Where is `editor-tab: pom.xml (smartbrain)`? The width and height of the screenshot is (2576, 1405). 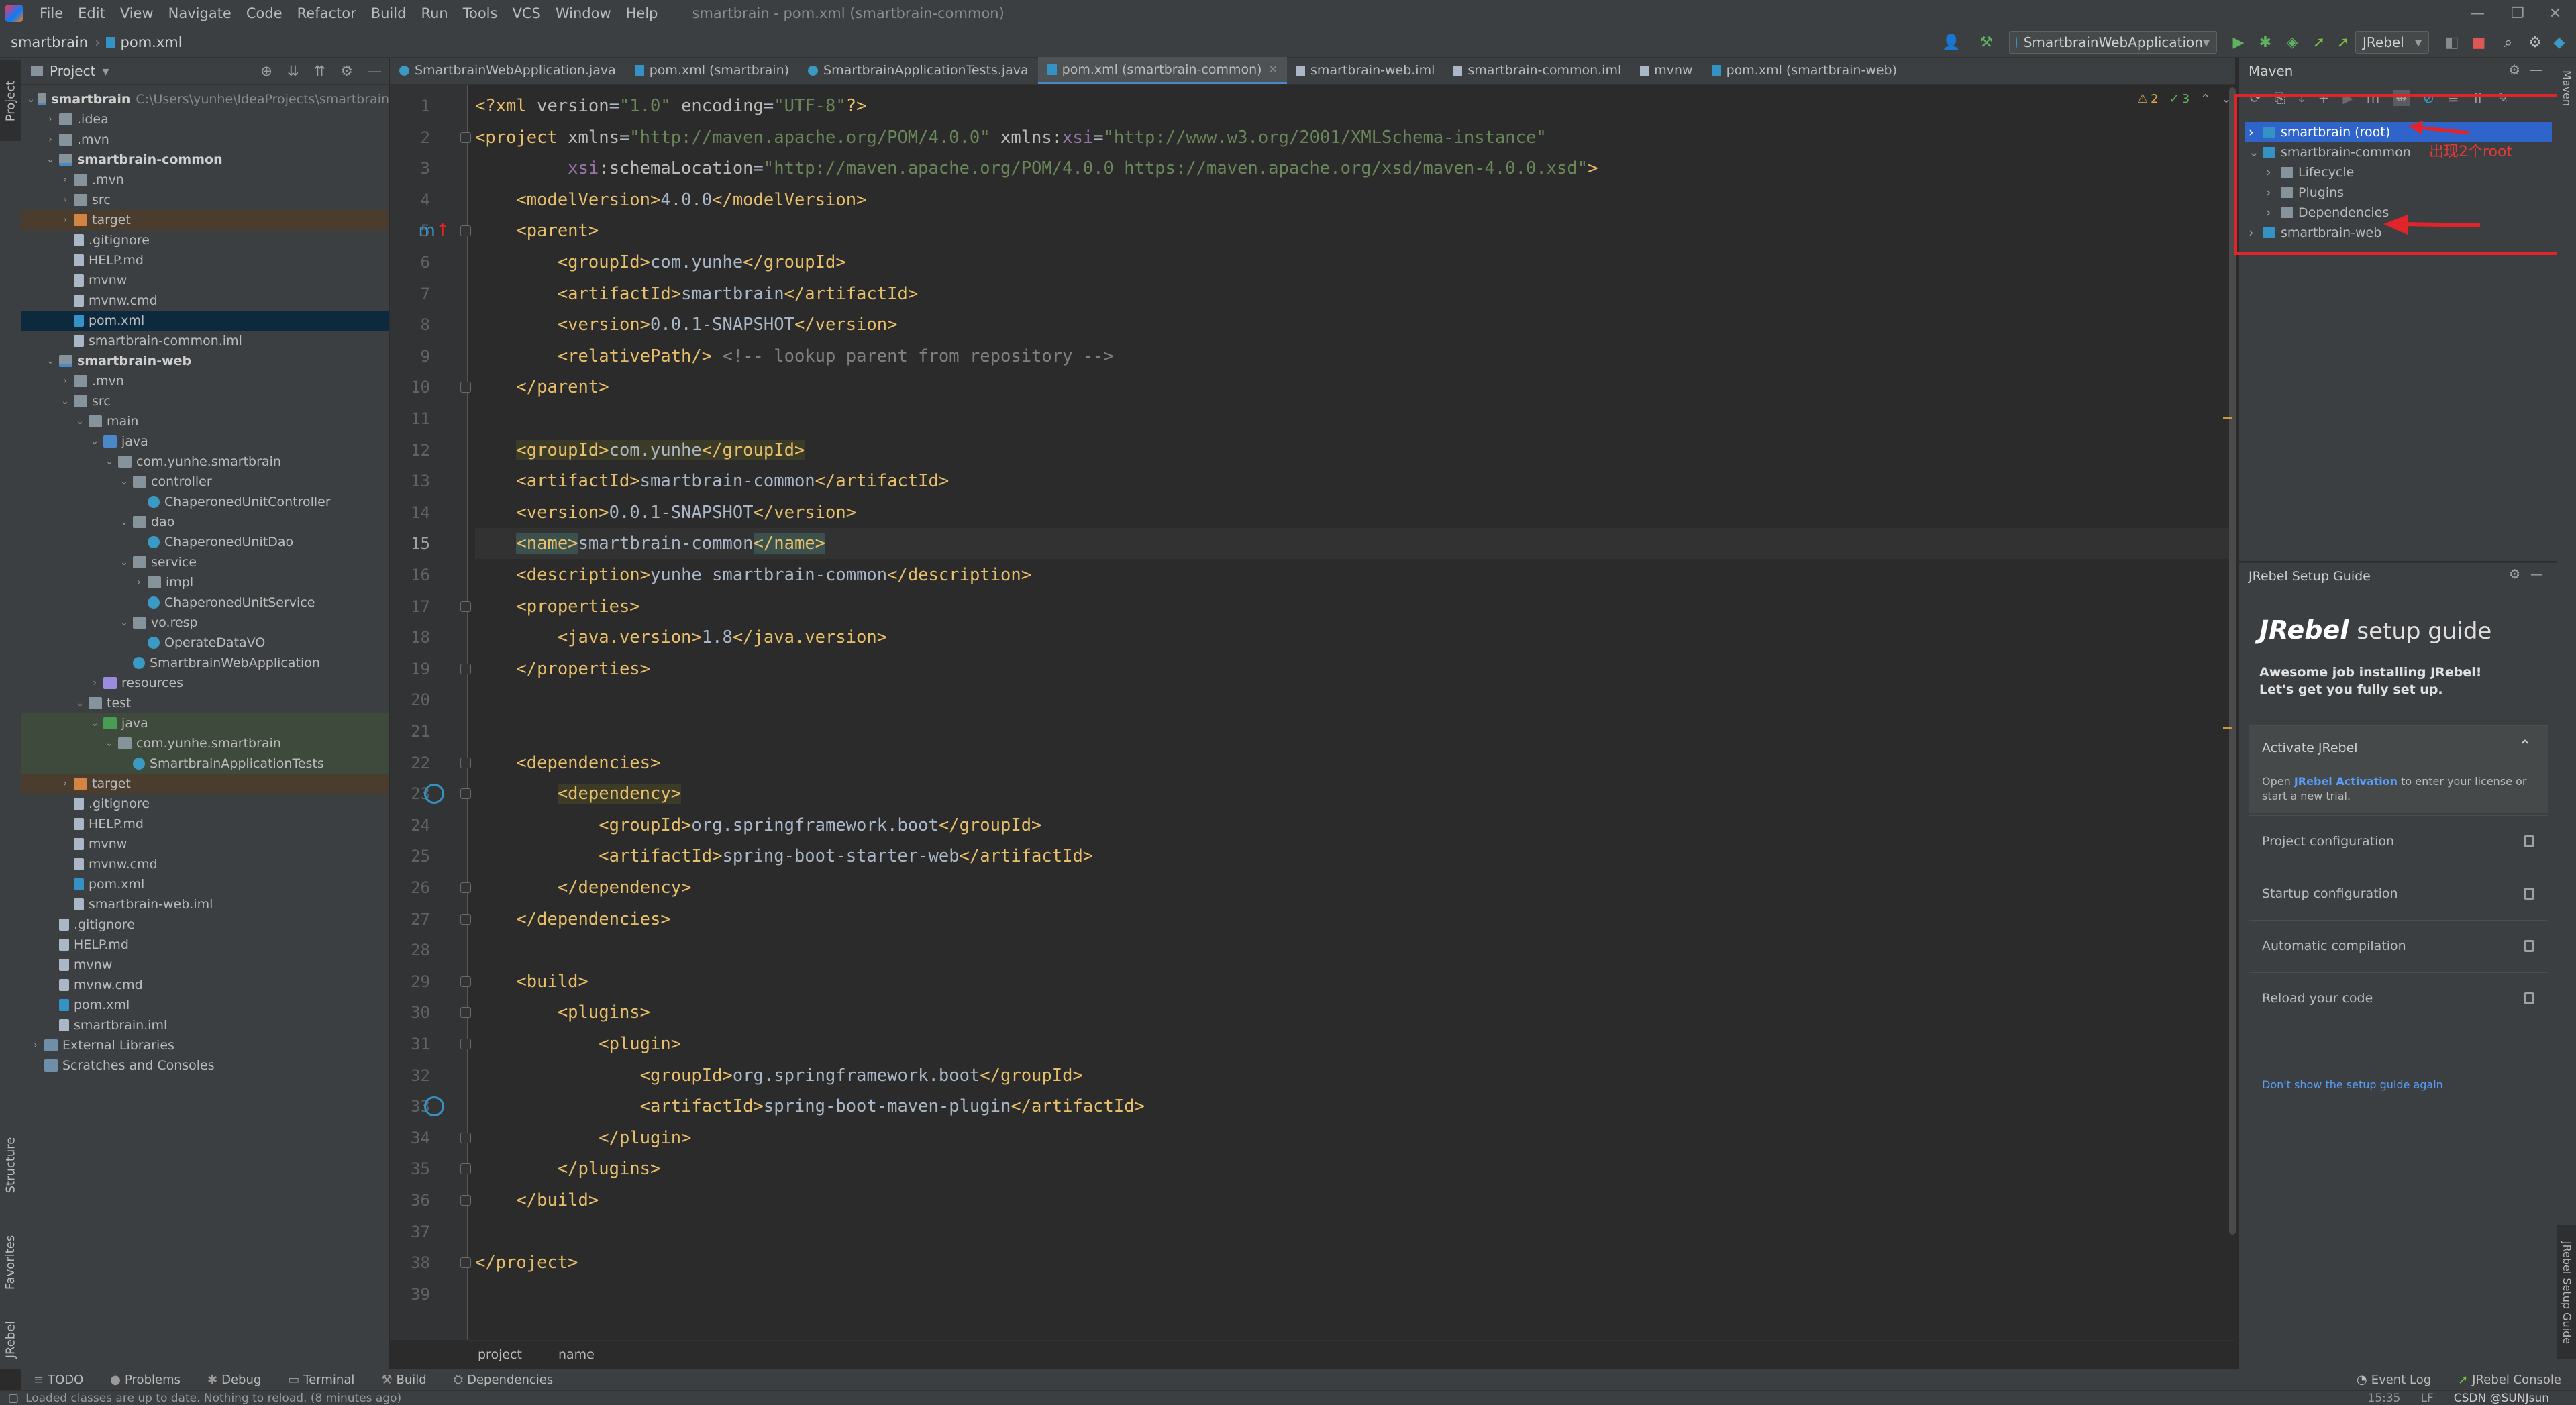 editor-tab: pom.xml (smartbrain) is located at coordinates (711, 70).